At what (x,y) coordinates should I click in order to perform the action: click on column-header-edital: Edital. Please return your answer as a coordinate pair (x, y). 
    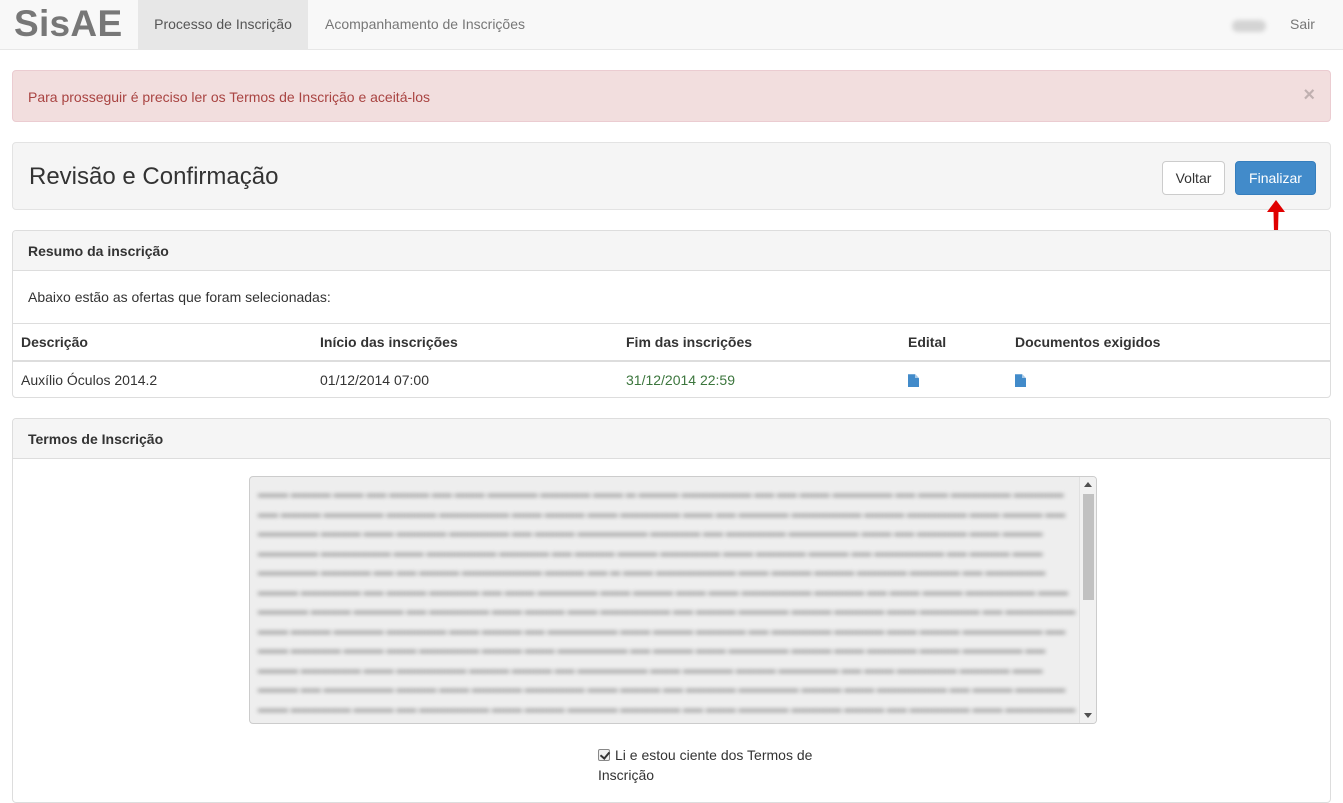
    Looking at the image, I should click on (953, 342).